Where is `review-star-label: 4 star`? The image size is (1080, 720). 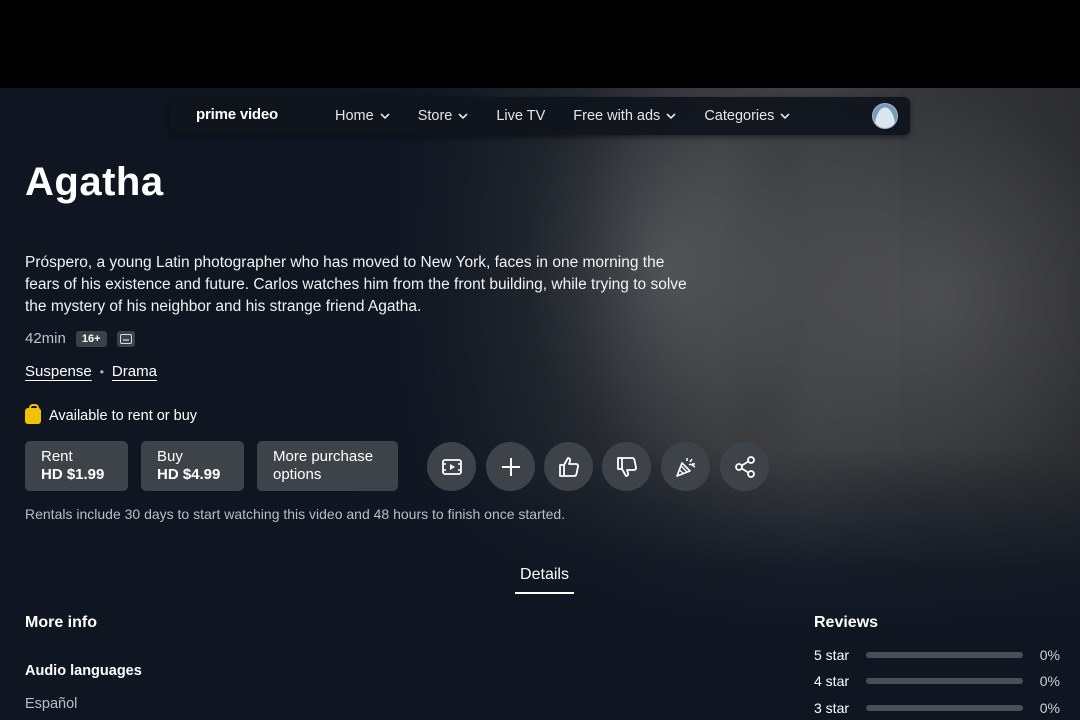
review-star-label: 4 star is located at coordinates (832, 681).